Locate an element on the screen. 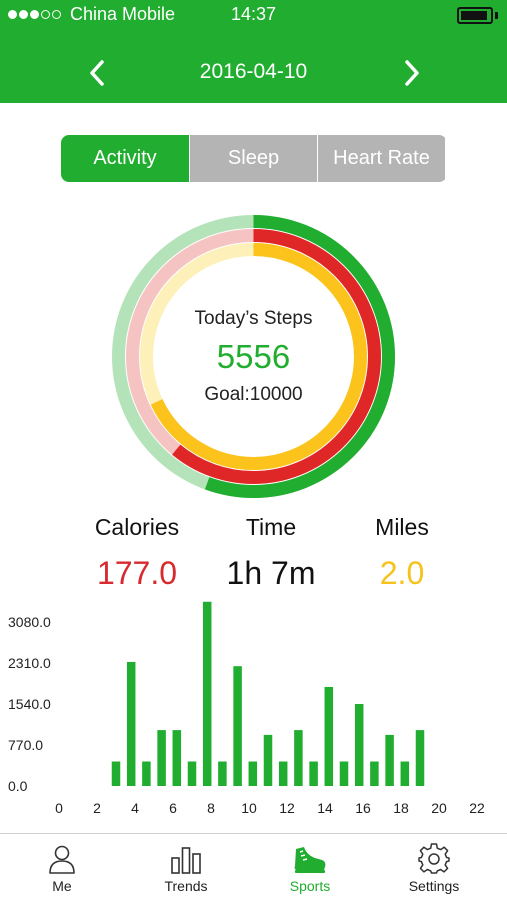 This screenshot has height=900, width=507. status-bar: China Mobile 14:37 is located at coordinates (253, 15).